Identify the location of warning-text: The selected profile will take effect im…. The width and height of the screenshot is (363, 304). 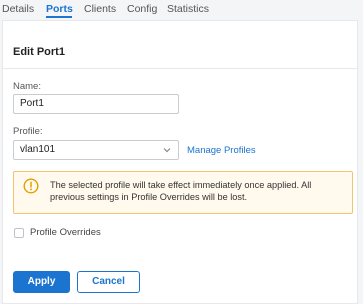
(181, 191).